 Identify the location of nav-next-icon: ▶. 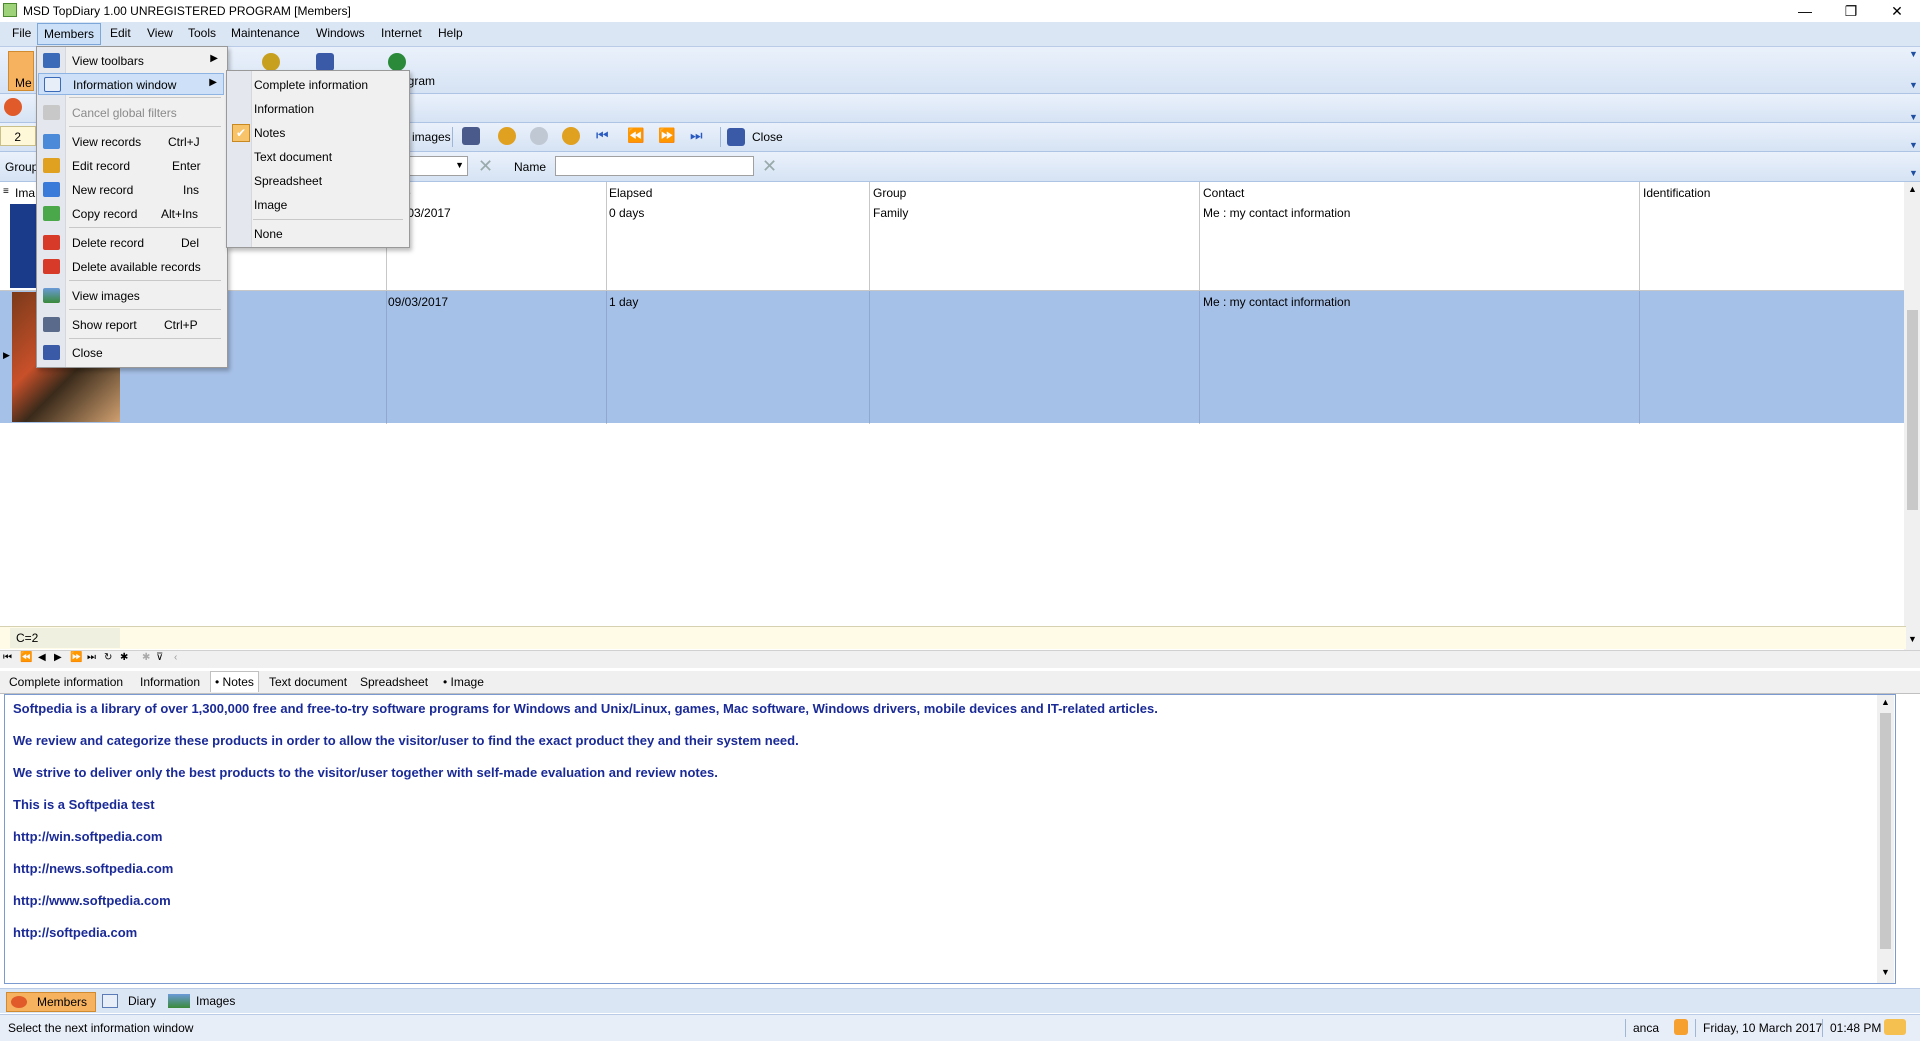
(58, 657).